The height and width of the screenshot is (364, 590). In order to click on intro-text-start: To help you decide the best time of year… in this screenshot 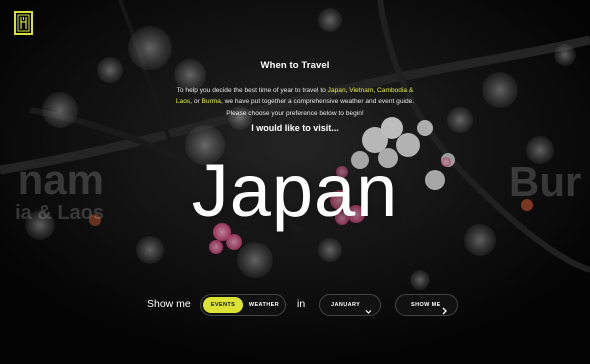, I will do `click(252, 90)`.